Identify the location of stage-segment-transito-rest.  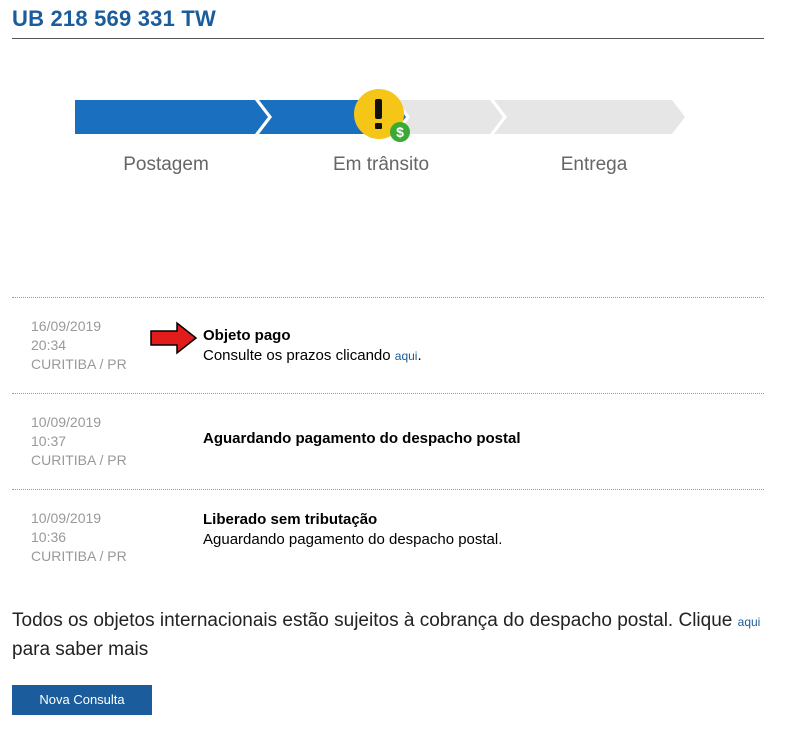
(450, 117).